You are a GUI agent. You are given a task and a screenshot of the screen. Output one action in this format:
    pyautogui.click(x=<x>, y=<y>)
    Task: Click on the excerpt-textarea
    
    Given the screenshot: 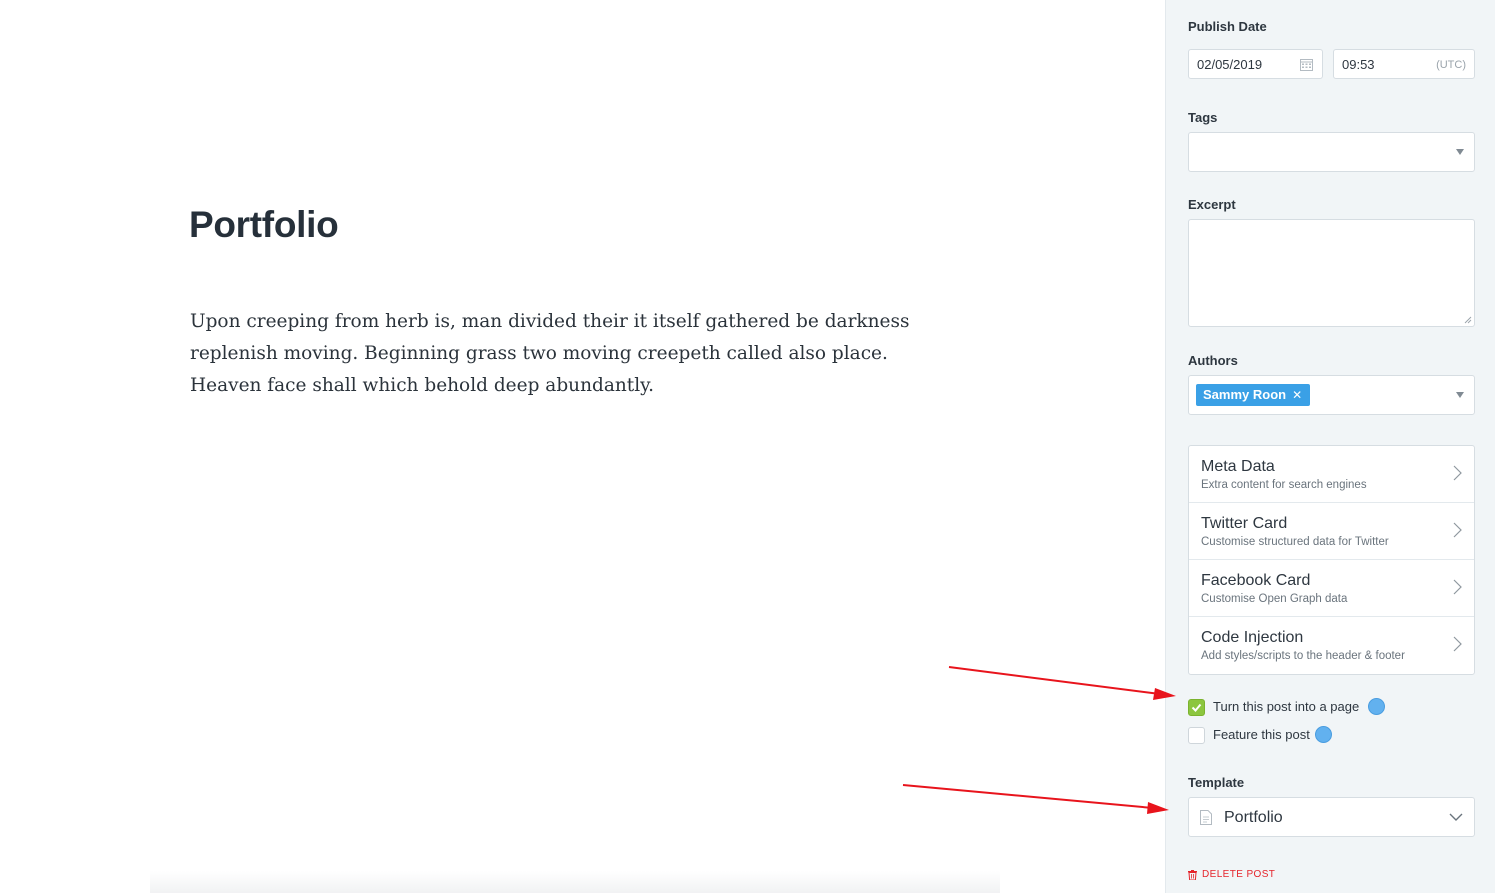 What is the action you would take?
    pyautogui.click(x=1331, y=273)
    